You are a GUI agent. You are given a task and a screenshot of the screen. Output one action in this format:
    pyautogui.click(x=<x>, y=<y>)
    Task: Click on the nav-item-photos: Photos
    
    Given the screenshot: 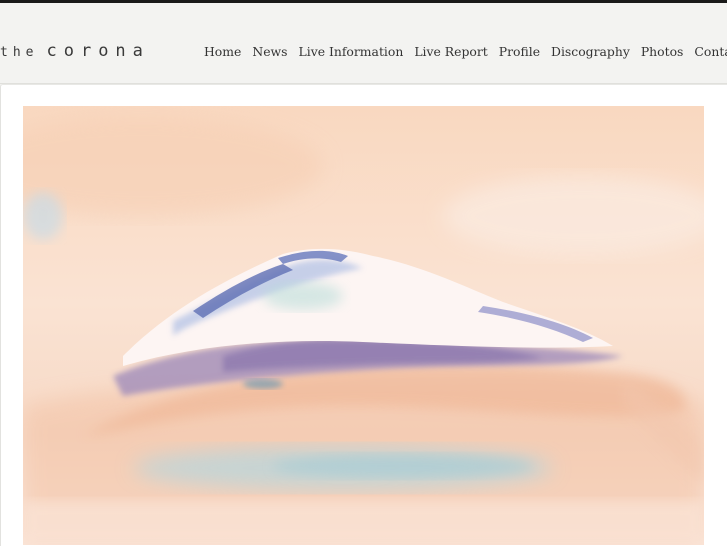 What is the action you would take?
    pyautogui.click(x=662, y=51)
    